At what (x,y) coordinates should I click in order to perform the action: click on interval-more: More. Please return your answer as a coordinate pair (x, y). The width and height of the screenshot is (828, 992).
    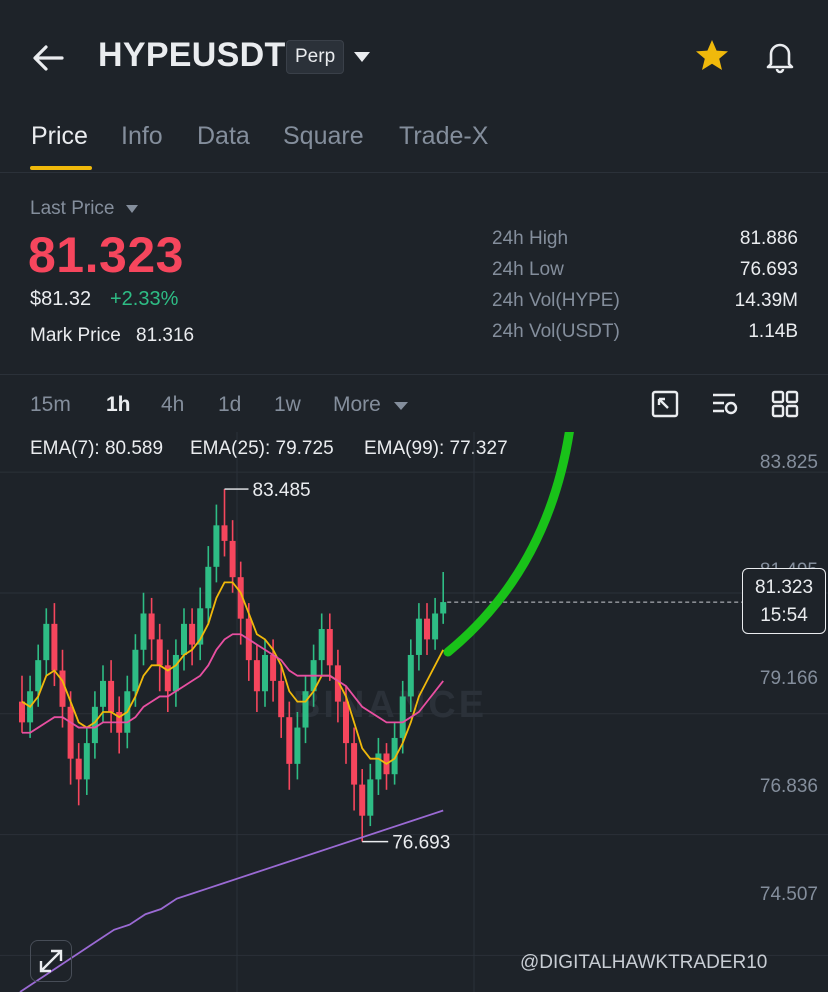
    Looking at the image, I should click on (357, 405).